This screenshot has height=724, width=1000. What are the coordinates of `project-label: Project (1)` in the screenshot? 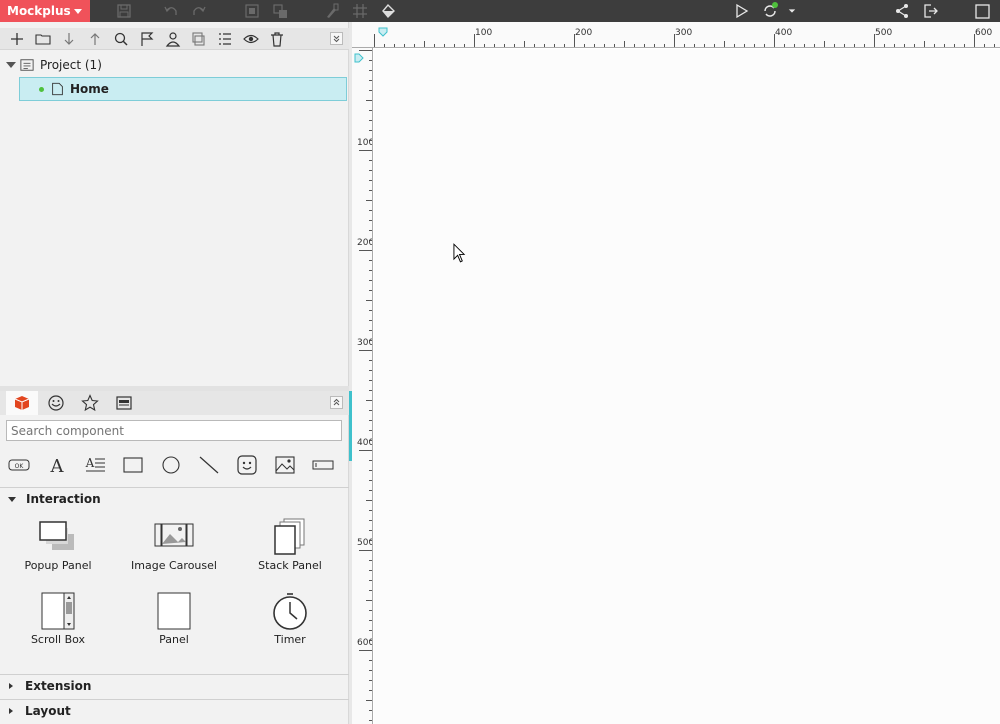 It's located at (71, 65).